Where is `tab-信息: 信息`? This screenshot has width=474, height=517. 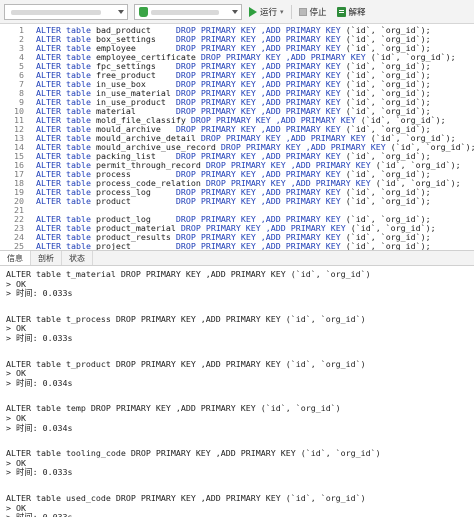 tab-信息: 信息 is located at coordinates (15, 258).